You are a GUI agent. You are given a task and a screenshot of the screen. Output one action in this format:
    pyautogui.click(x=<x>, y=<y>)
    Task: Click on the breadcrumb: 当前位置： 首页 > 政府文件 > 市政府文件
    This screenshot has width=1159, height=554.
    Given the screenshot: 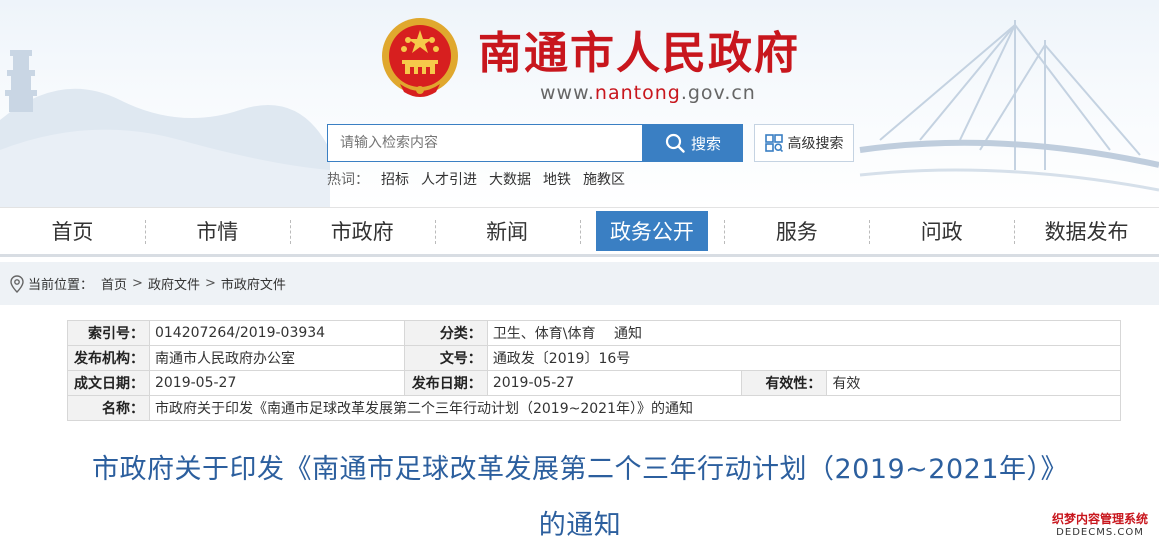 What is the action you would take?
    pyautogui.click(x=579, y=283)
    